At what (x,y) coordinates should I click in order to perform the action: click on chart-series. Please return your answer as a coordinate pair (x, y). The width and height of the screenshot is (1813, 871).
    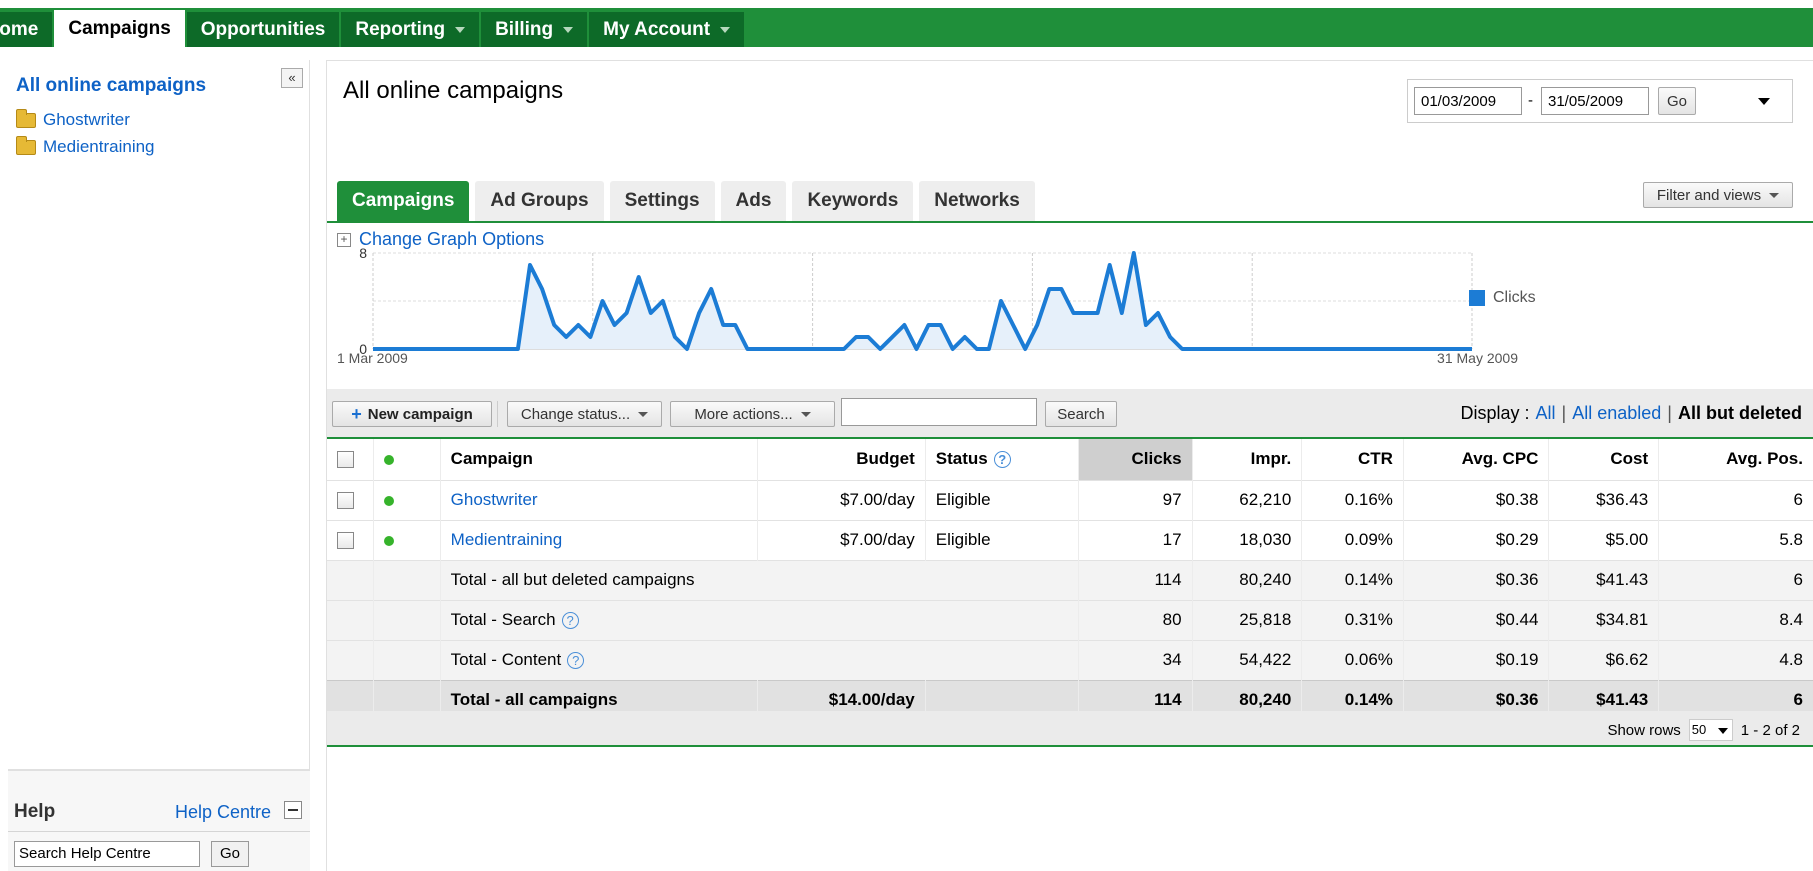
    Looking at the image, I should click on (922, 301).